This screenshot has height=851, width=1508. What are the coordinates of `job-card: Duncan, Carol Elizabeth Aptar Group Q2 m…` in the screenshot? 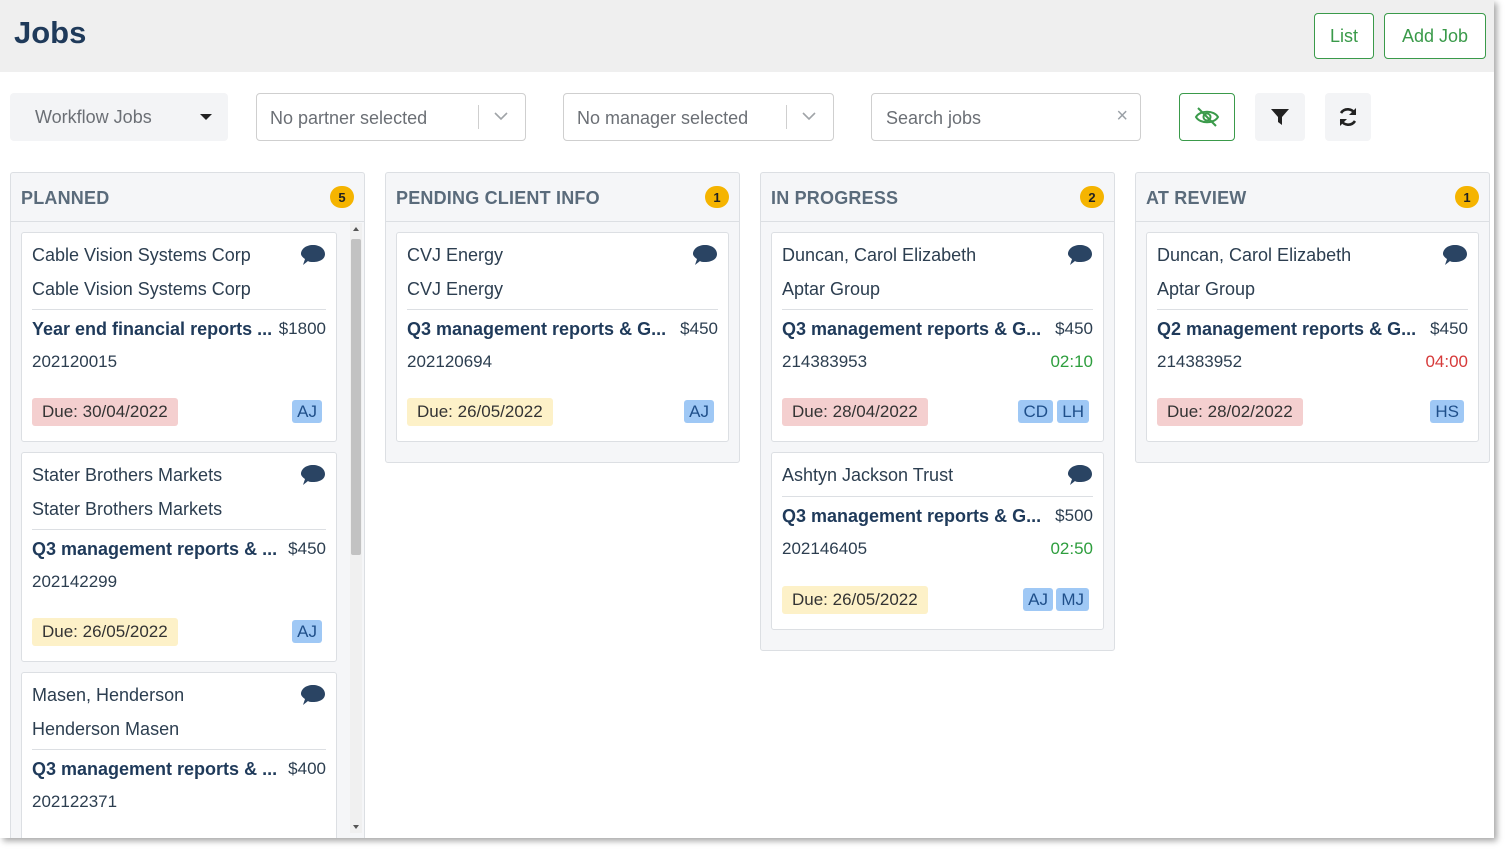 It's located at (1312, 337).